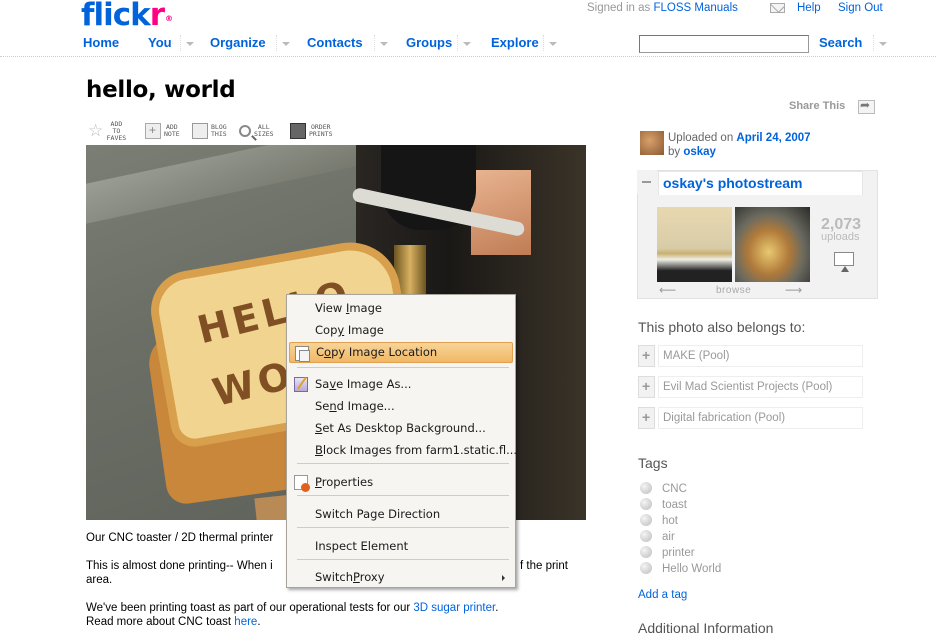  What do you see at coordinates (544, 566) in the screenshot?
I see `description-line-tail: f the print` at bounding box center [544, 566].